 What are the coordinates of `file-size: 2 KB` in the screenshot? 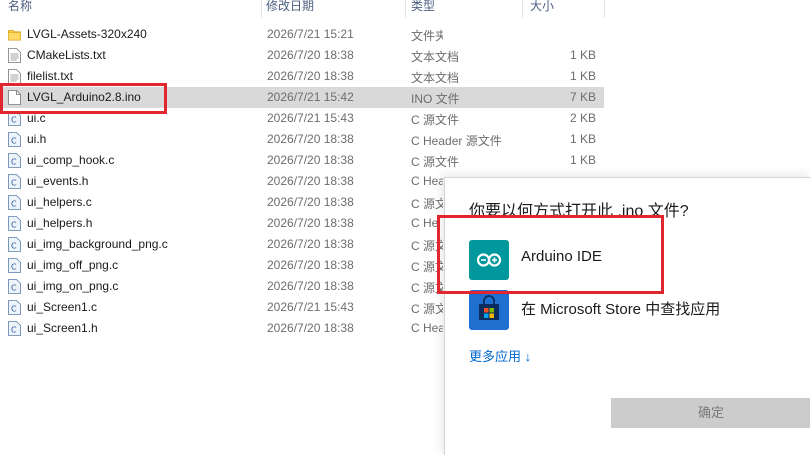 It's located at (582, 118).